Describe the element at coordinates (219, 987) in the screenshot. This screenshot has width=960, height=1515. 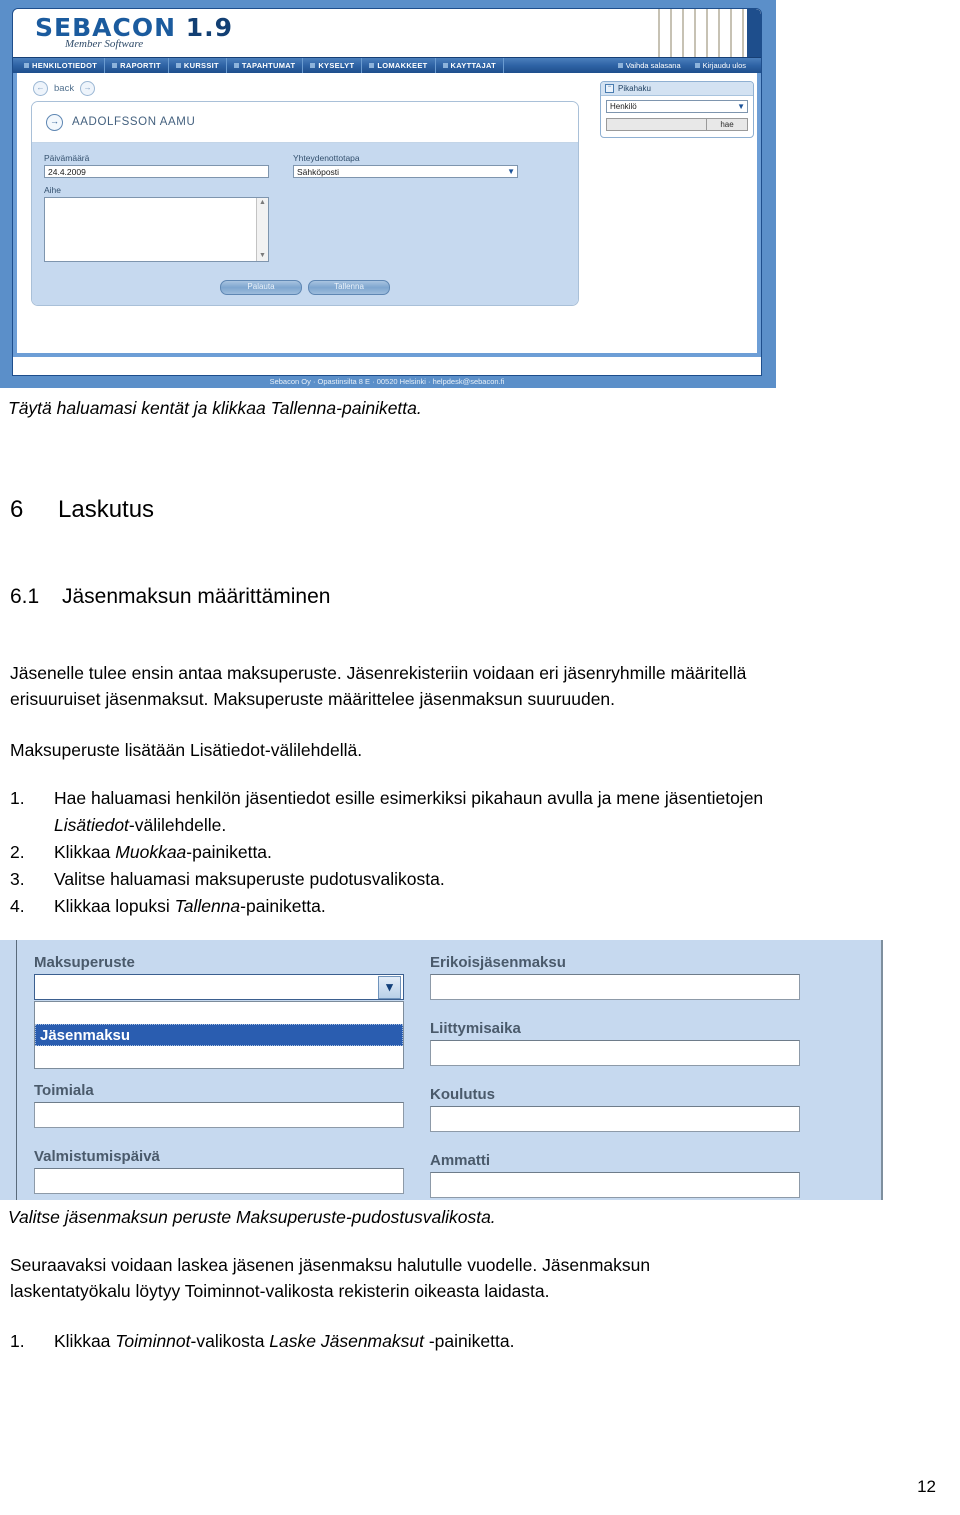
I see `maksuperuste-select: ▾` at that location.